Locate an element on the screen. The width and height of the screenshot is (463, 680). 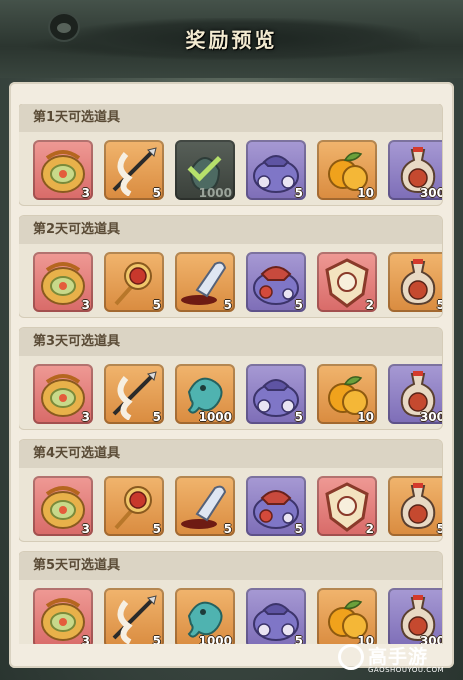
watermark-brand: 高手游 is located at coordinates (398, 657).